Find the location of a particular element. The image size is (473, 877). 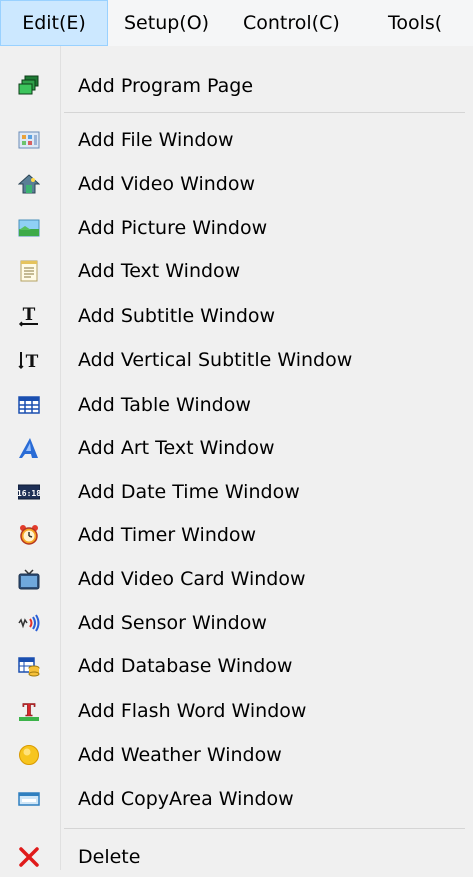

menu-item-add-sensor-window: Add Sensor Window is located at coordinates (236, 623).